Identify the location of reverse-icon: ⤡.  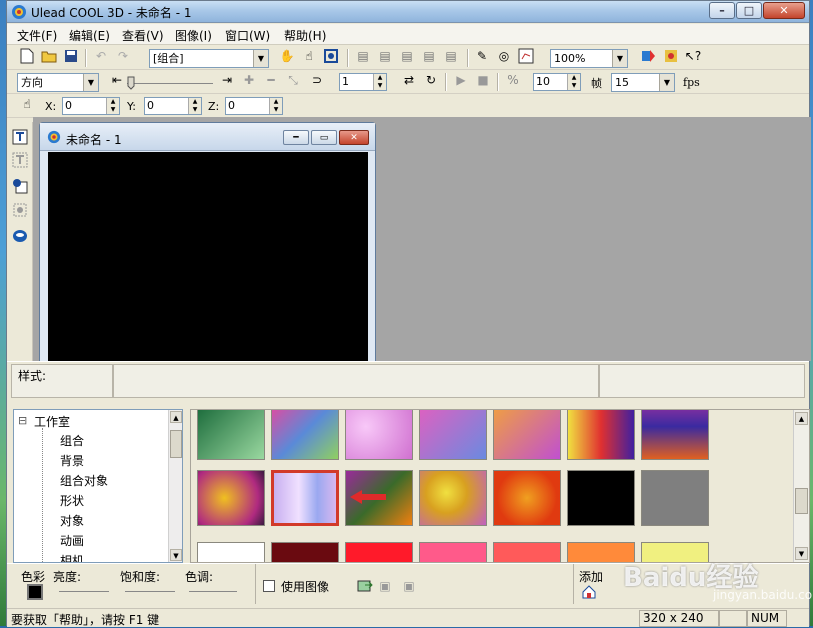
(293, 80).